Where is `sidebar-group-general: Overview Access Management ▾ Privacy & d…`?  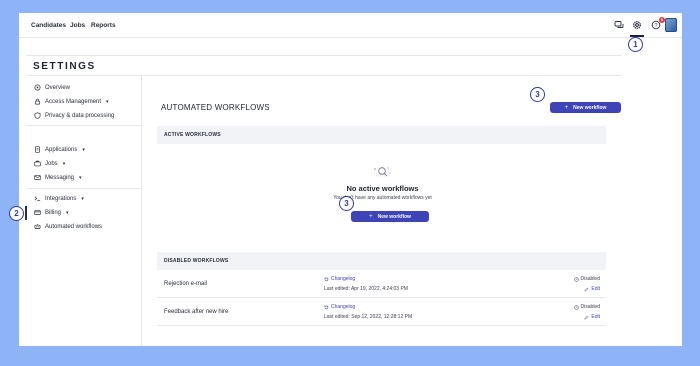 sidebar-group-general: Overview Access Management ▾ Privacy & d… is located at coordinates (84, 101).